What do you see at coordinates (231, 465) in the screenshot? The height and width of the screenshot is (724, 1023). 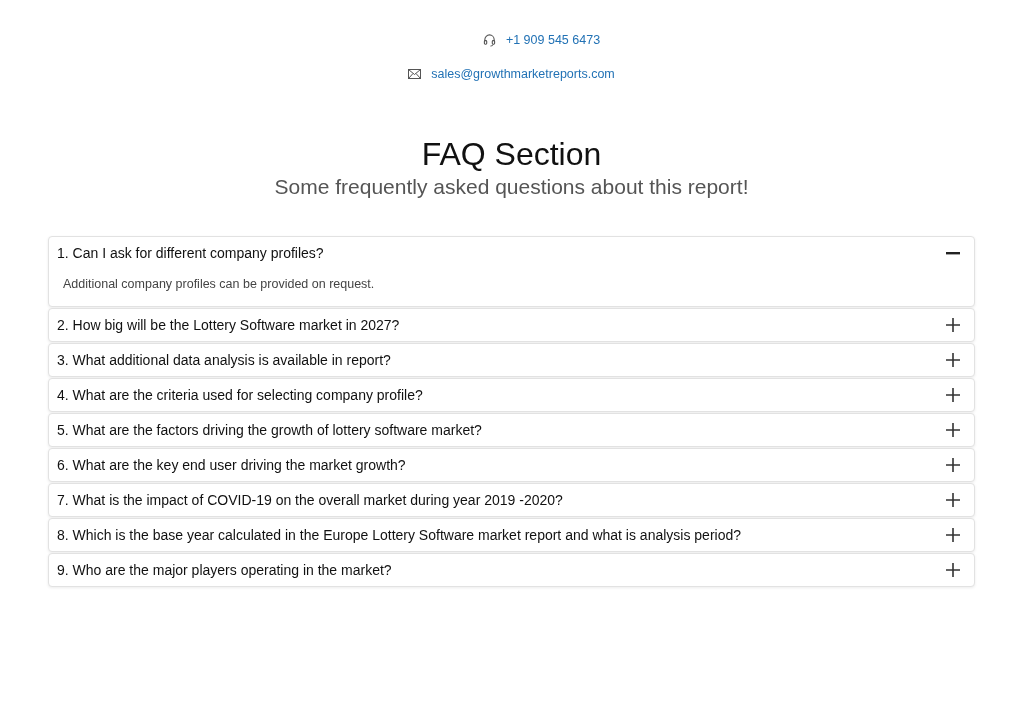 I see `faq-question: 6. What are the key end user driving the market growth?` at bounding box center [231, 465].